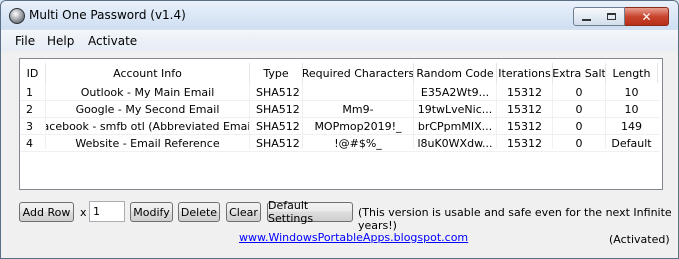 The image size is (679, 259). Describe the element at coordinates (586, 19) in the screenshot. I see `minimize-icon` at that location.